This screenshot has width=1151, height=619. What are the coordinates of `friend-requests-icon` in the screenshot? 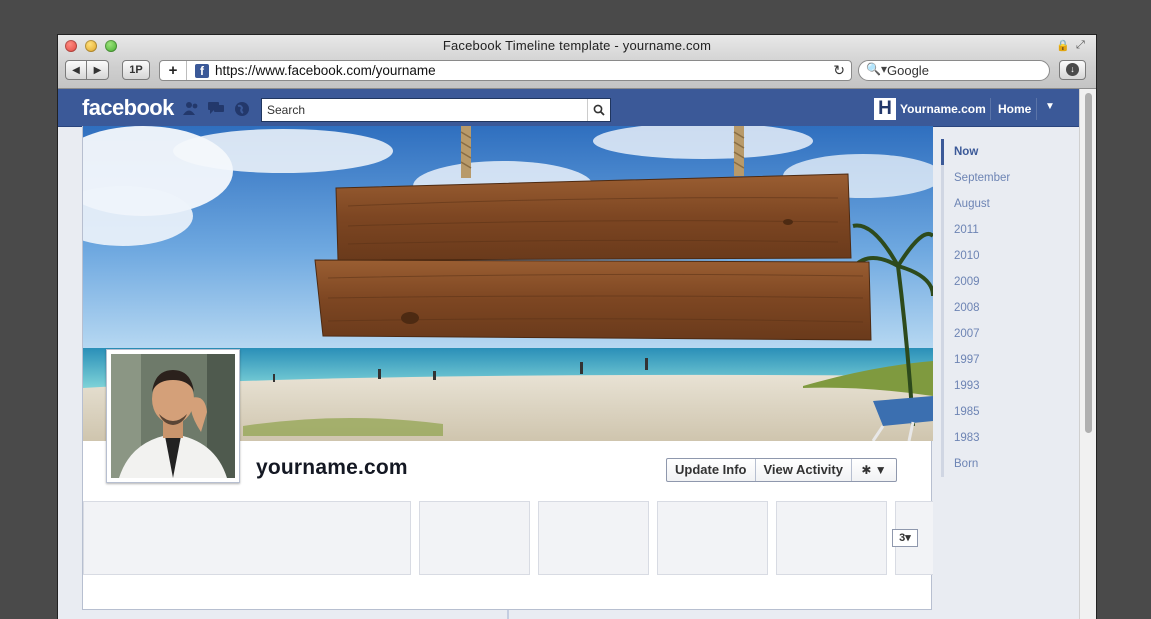 It's located at (191, 108).